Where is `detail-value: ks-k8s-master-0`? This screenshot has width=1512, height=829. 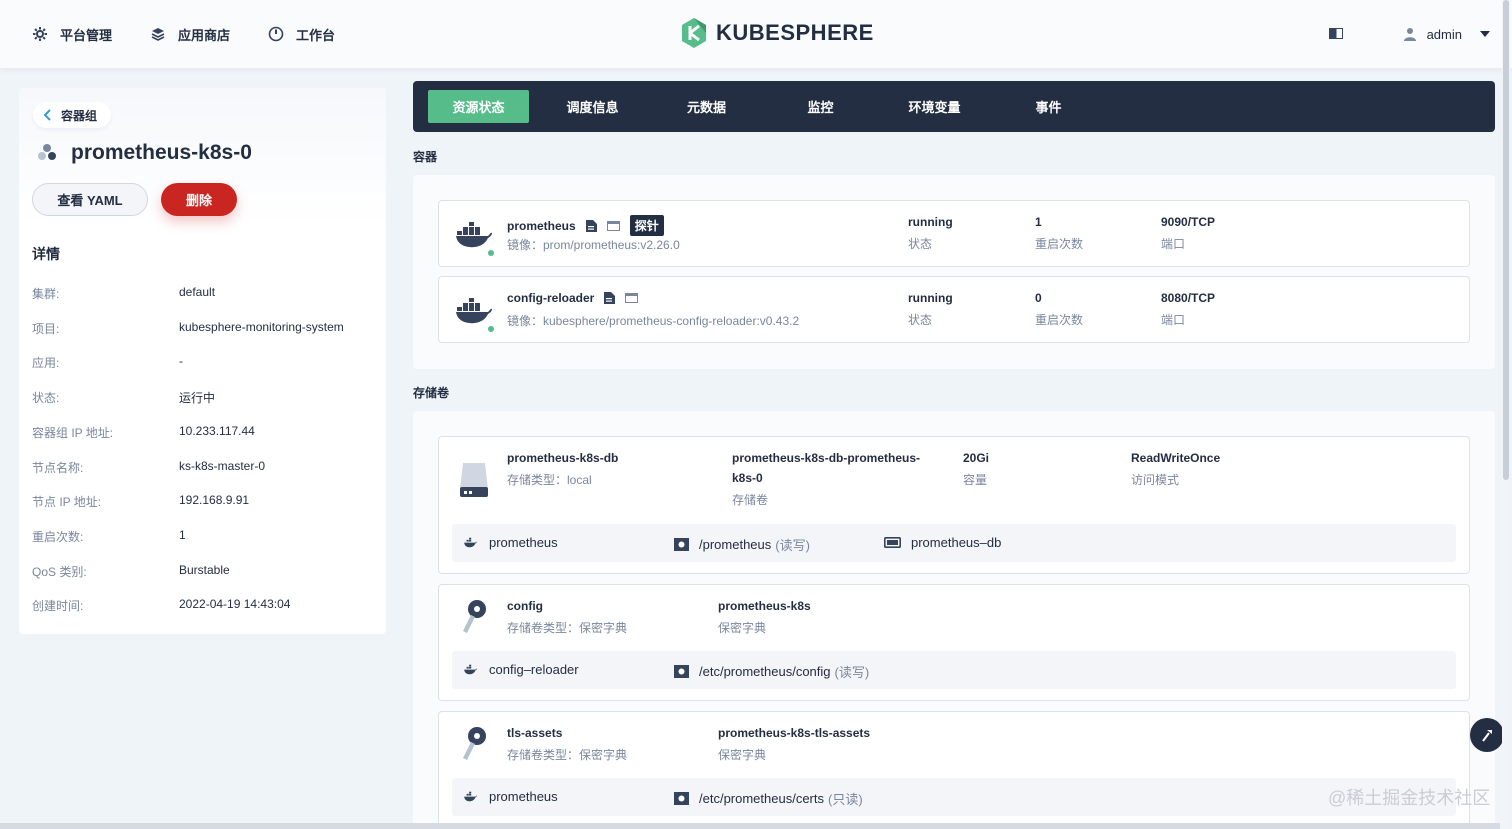 detail-value: ks-k8s-master-0 is located at coordinates (222, 465).